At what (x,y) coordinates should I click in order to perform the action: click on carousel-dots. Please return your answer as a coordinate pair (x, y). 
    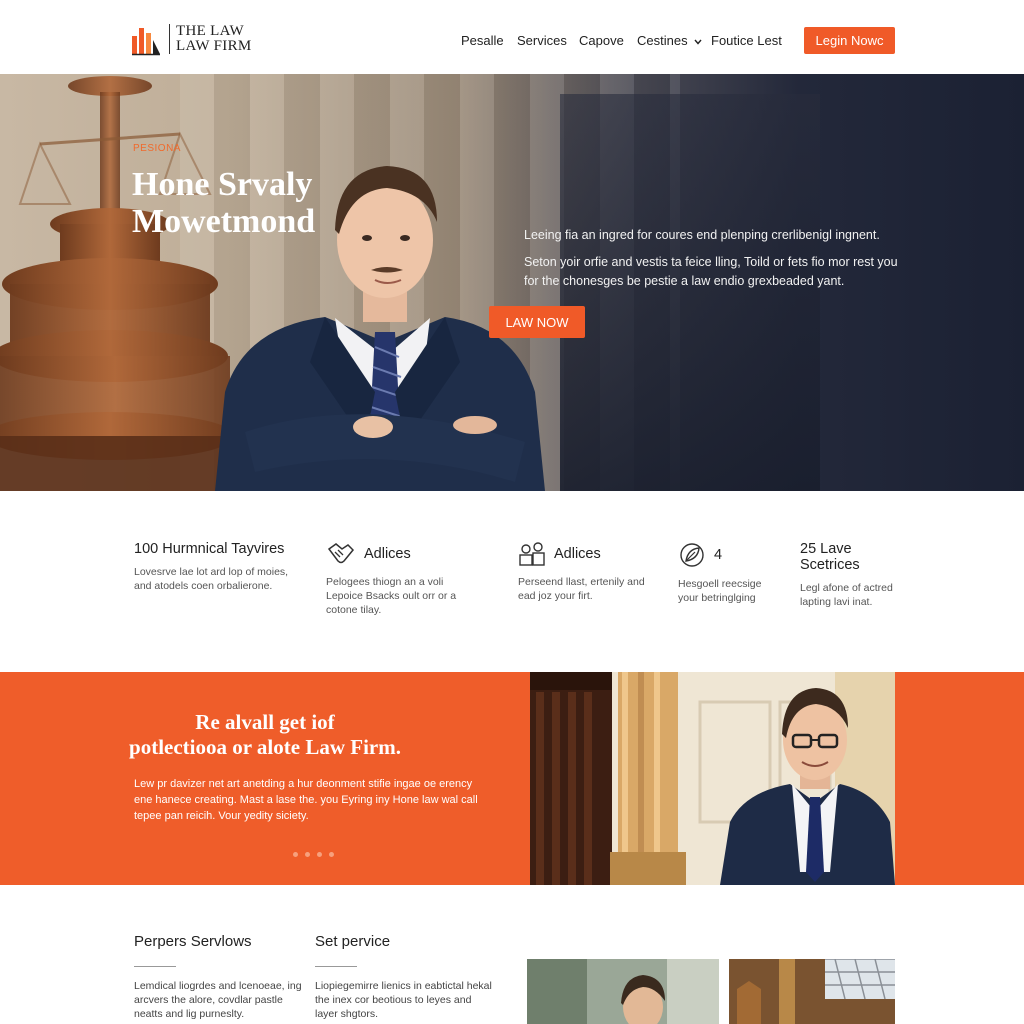
    Looking at the image, I should click on (317, 854).